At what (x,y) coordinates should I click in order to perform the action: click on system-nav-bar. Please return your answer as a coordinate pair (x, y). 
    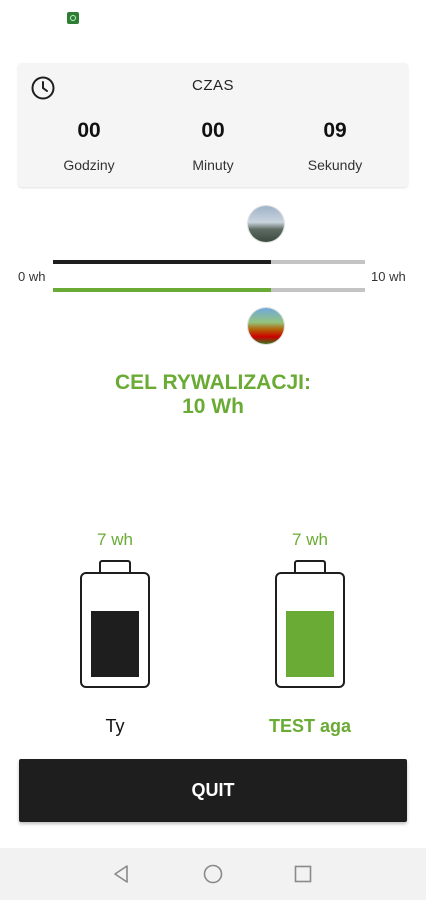
    Looking at the image, I should click on (213, 874).